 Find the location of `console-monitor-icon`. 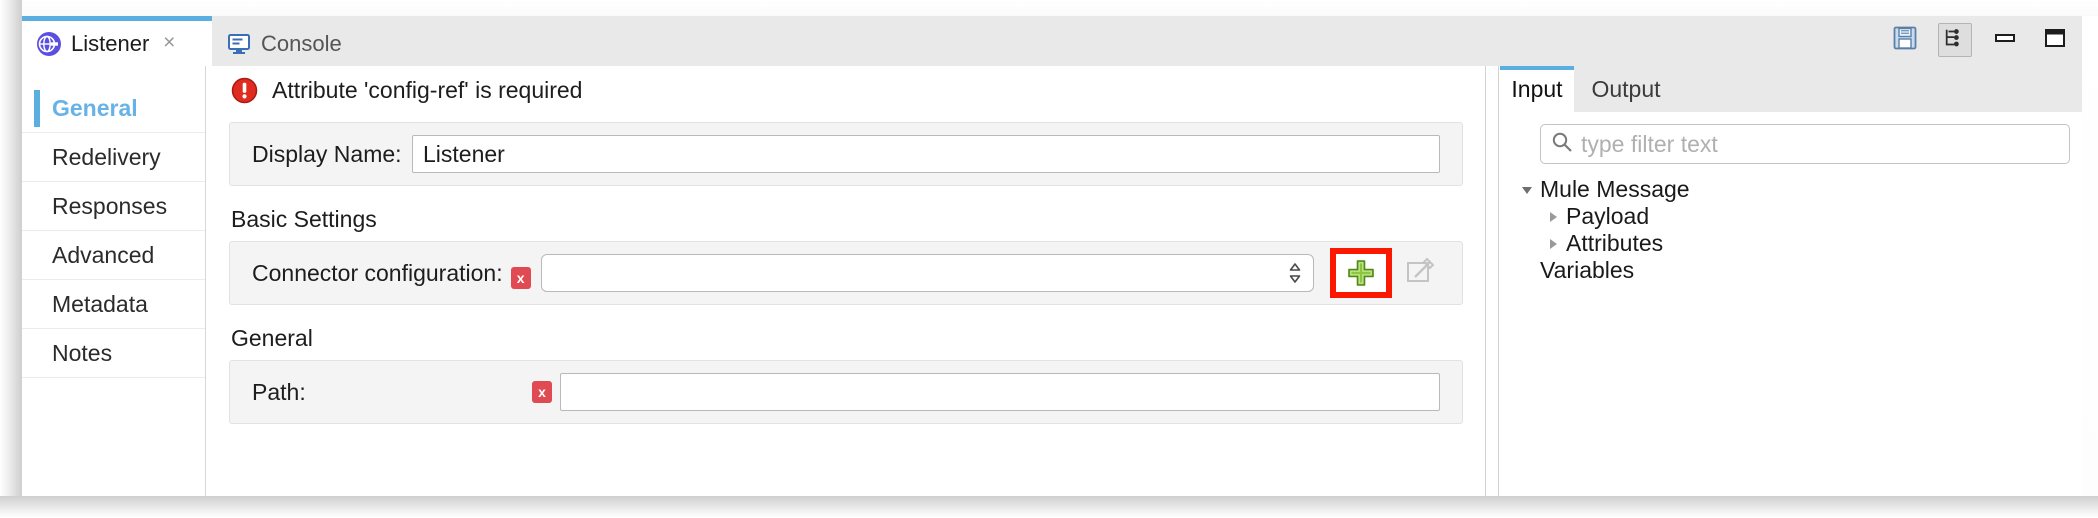

console-monitor-icon is located at coordinates (239, 44).